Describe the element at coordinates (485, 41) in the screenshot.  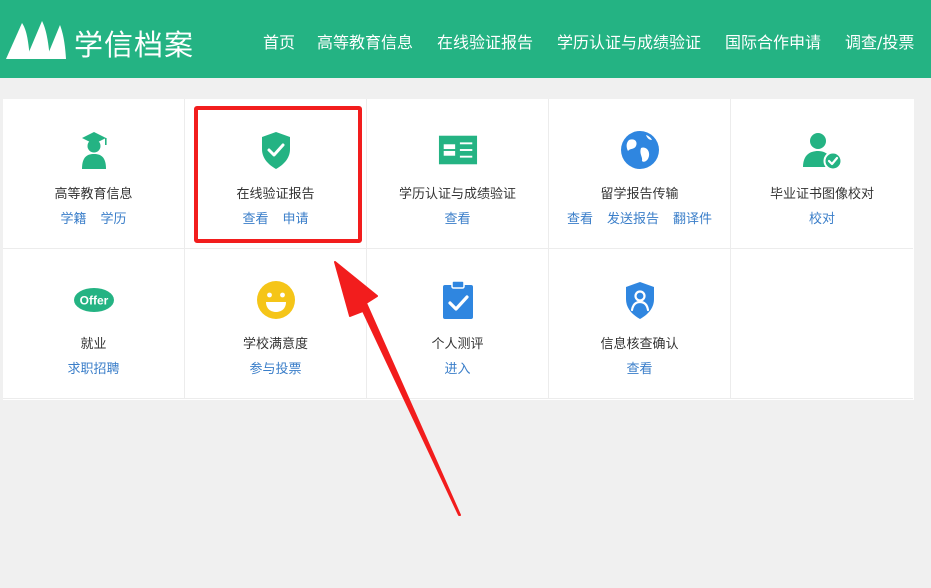
I see `nav-online-verification: 在线验证报告` at that location.